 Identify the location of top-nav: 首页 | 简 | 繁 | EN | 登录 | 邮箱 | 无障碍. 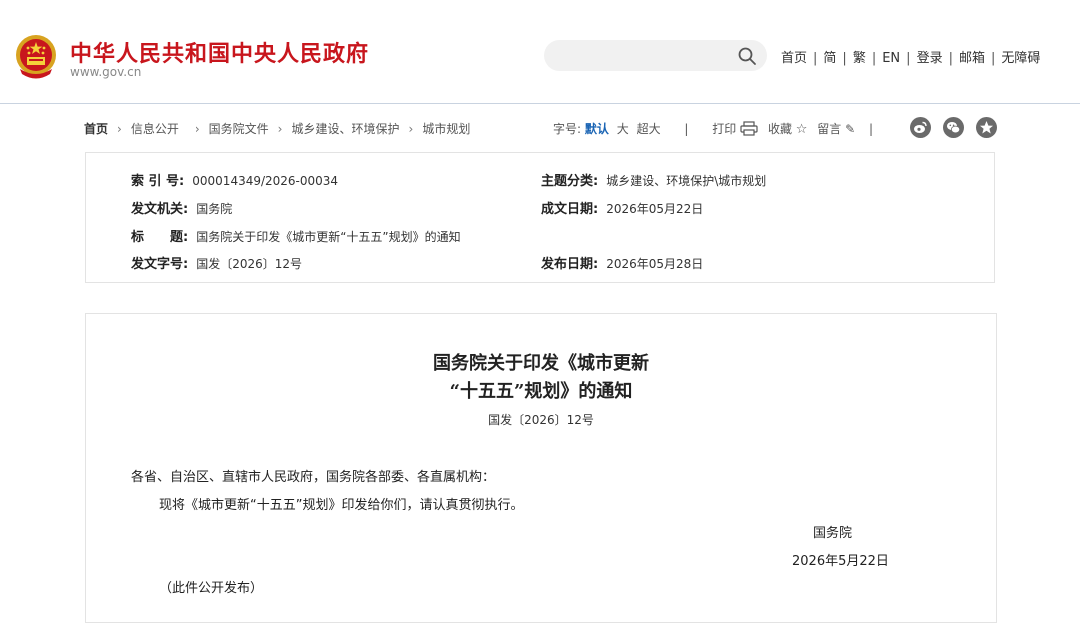
(910, 56).